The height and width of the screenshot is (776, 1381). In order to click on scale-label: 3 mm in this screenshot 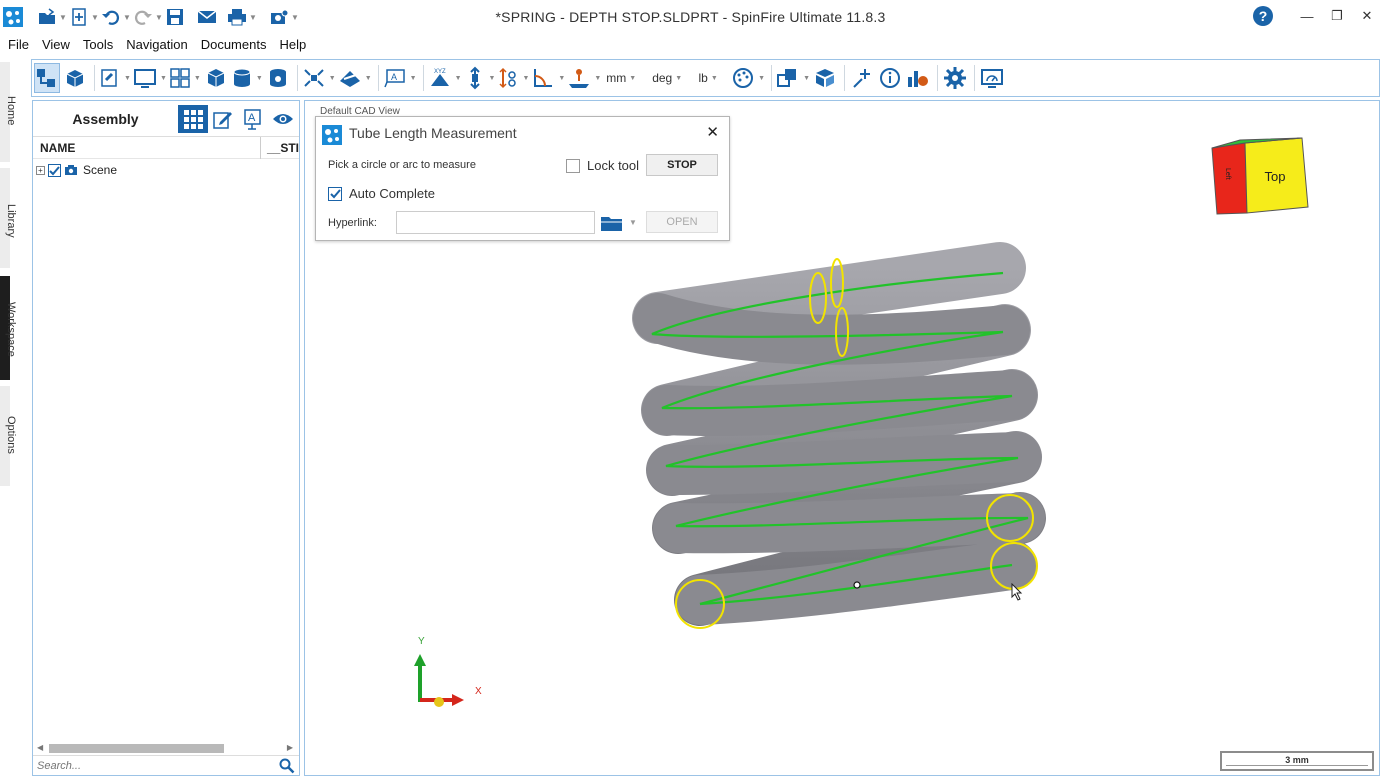, I will do `click(1297, 760)`.